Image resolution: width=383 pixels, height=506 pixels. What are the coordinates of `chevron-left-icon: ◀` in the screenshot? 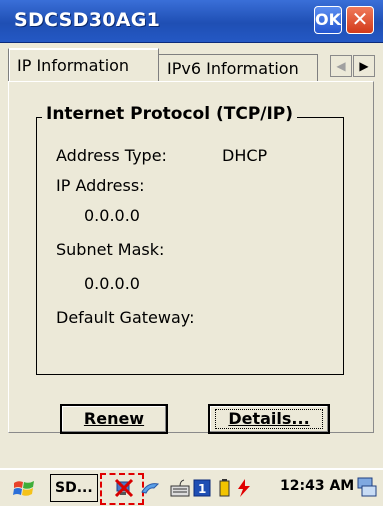 It's located at (341, 66).